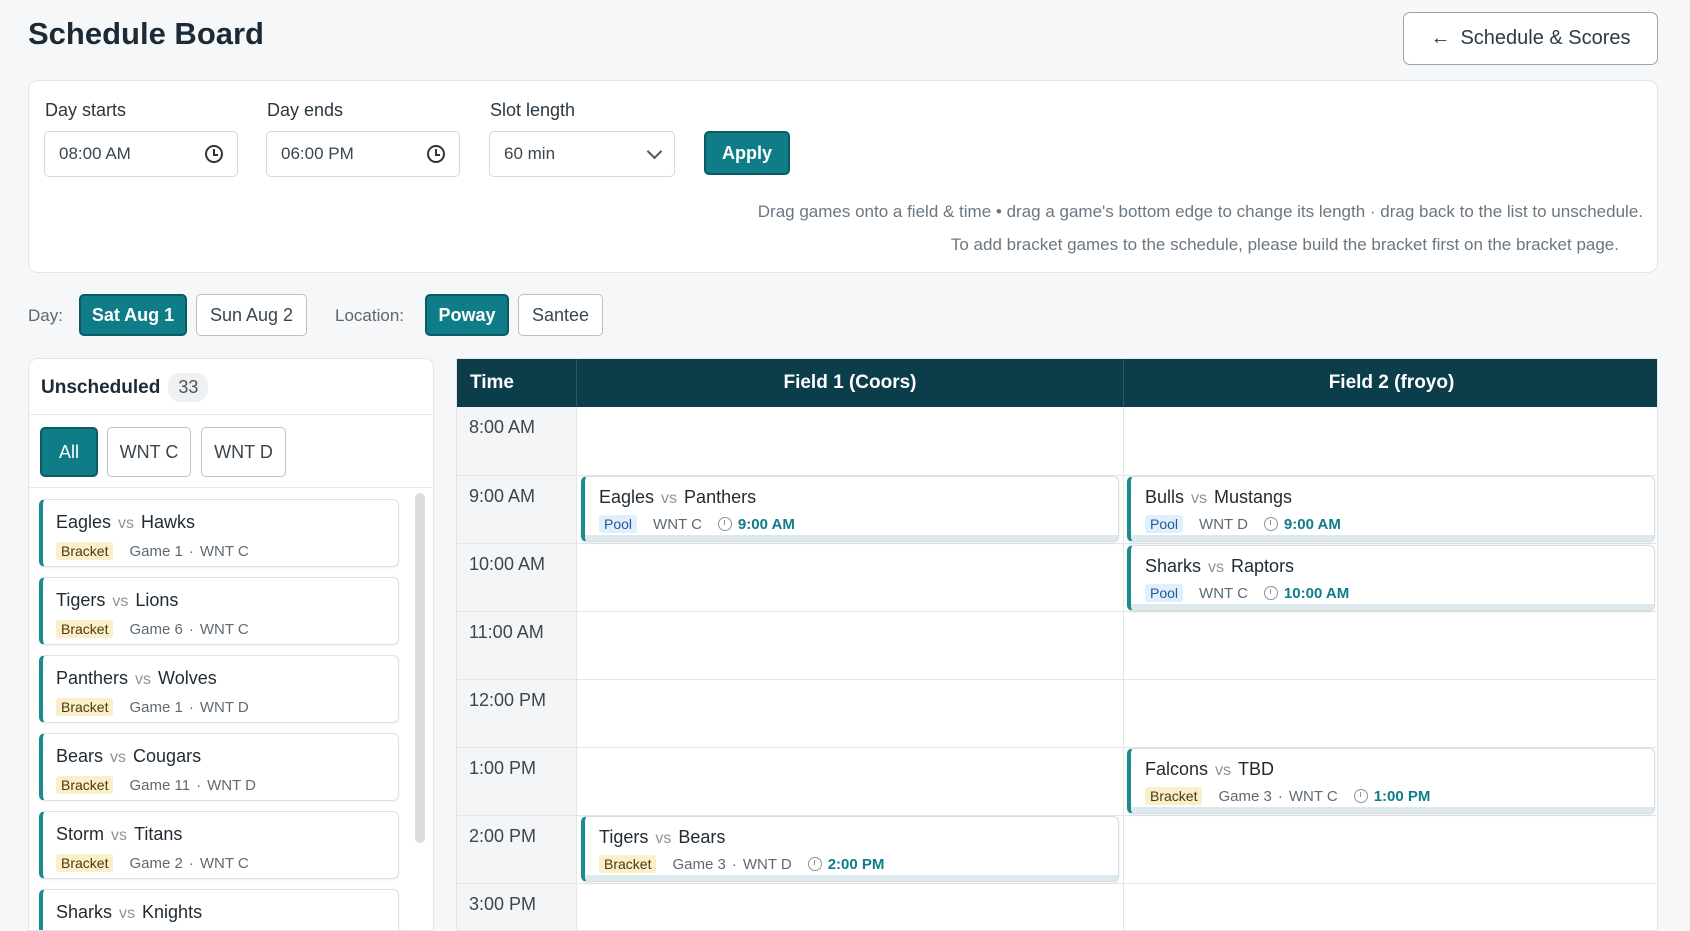 The image size is (1690, 931). I want to click on game-number: Game 3, so click(1245, 796).